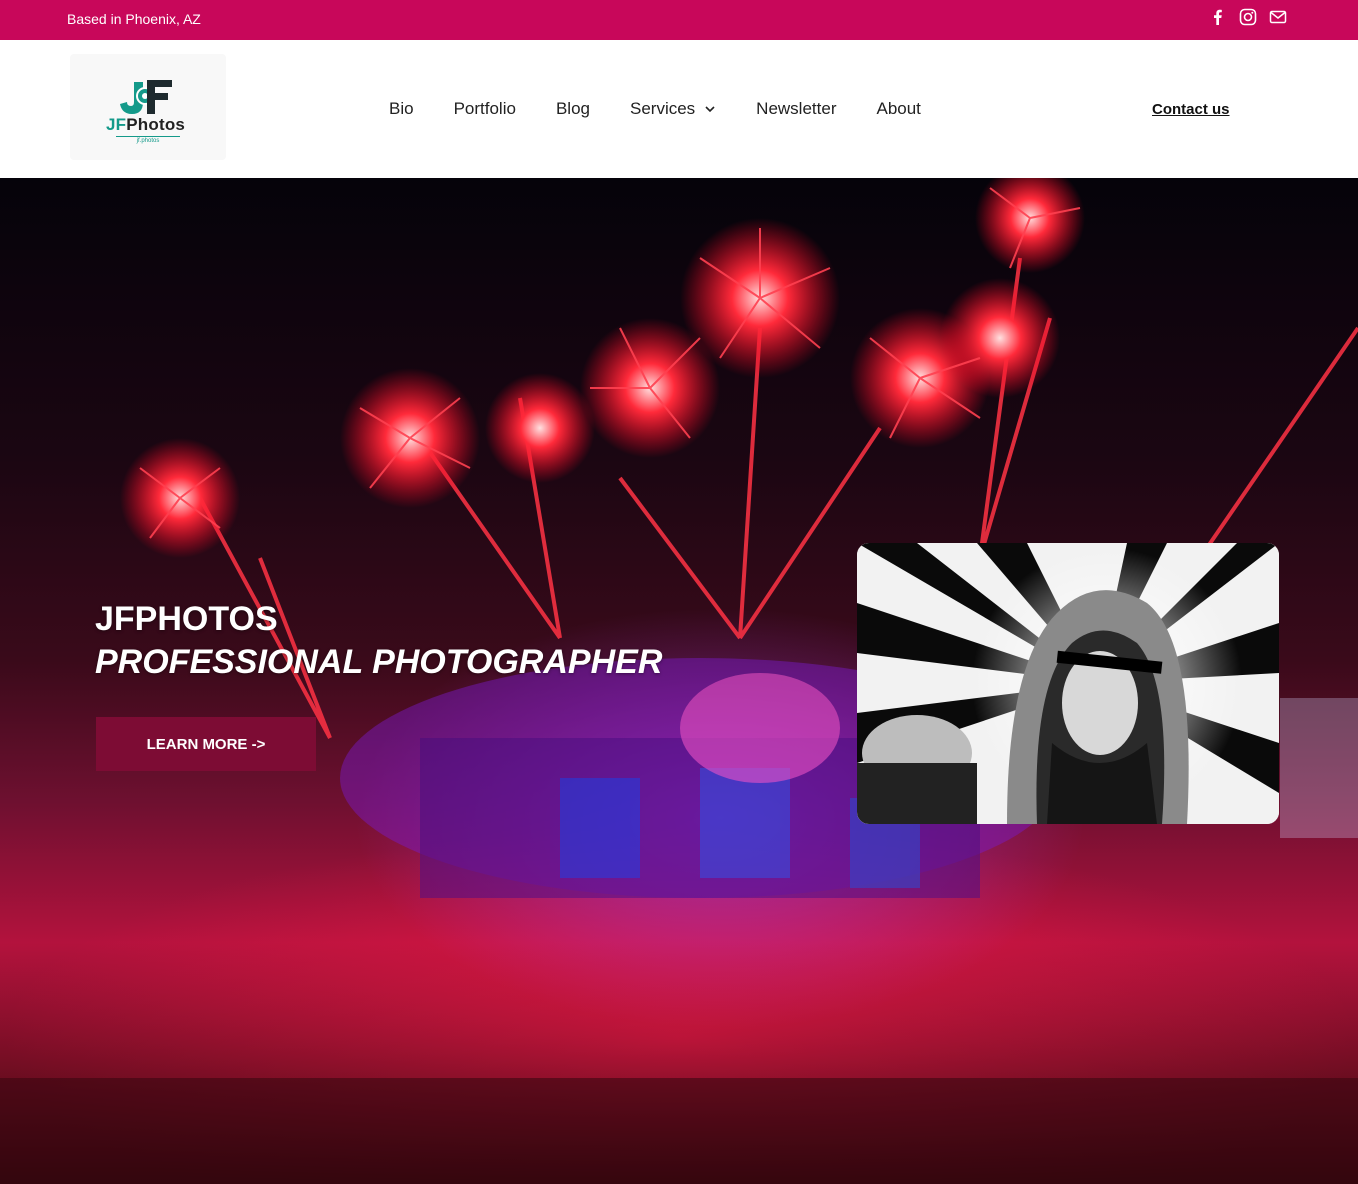  I want to click on nav-label: Services, so click(662, 108).